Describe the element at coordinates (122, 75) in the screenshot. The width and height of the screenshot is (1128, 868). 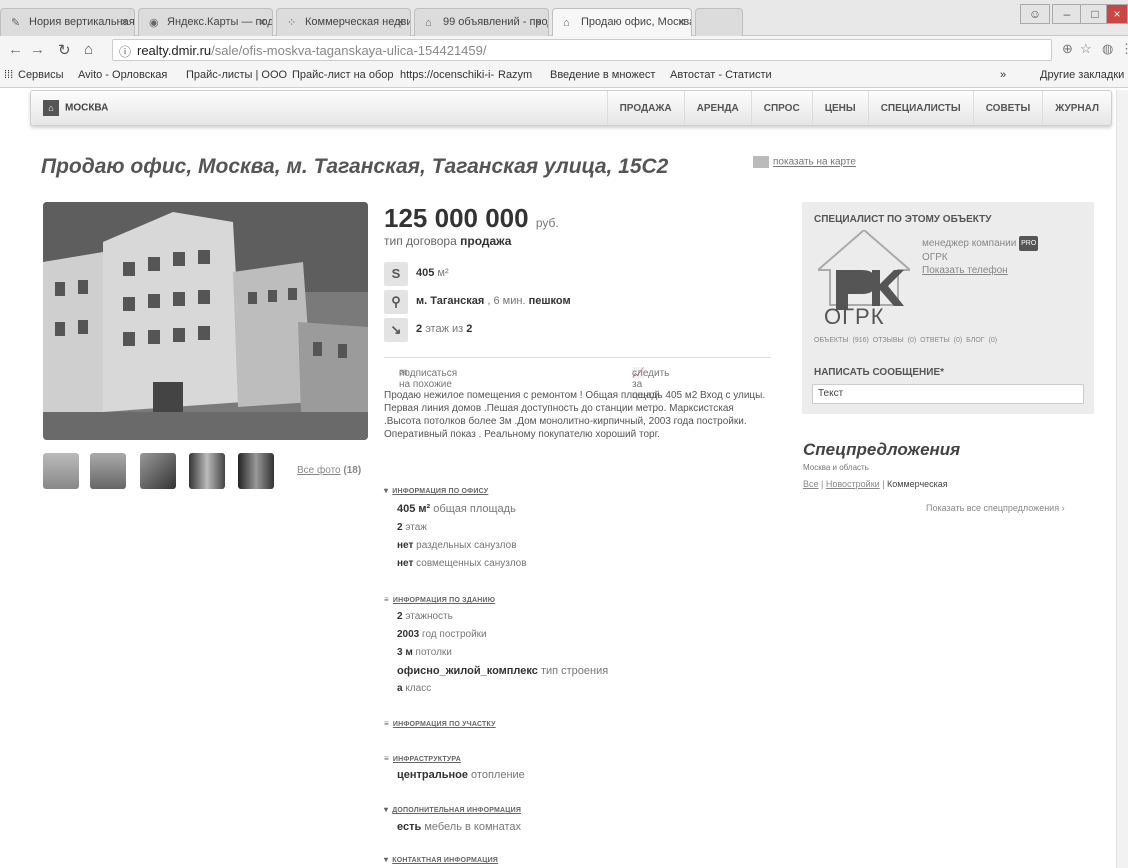
I see `bookmark-item: Avito - Орловская` at that location.